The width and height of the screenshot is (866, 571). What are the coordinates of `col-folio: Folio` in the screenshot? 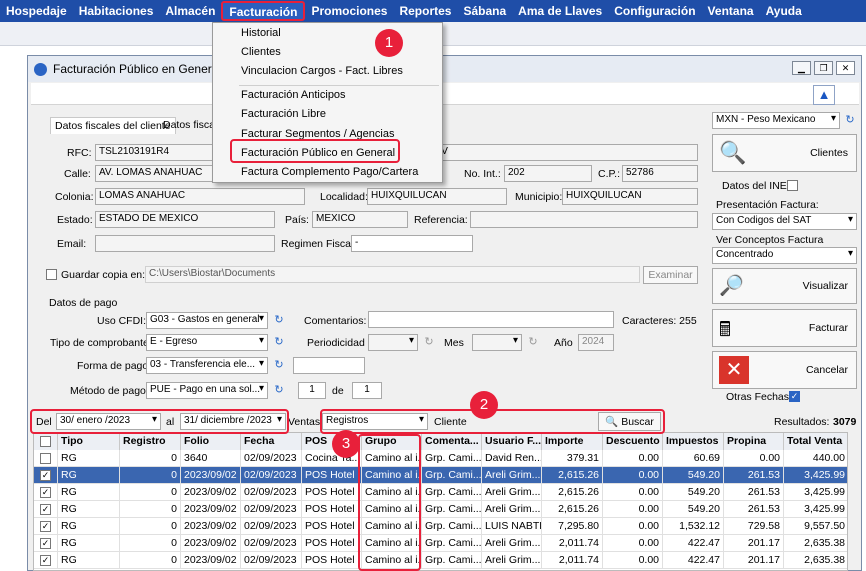 It's located at (211, 441).